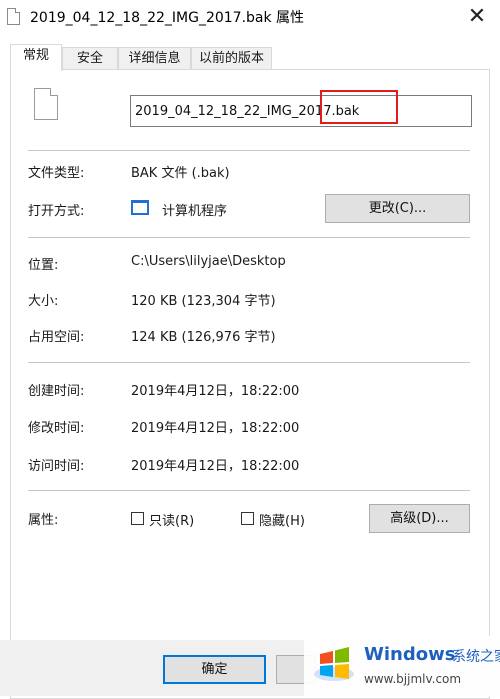 This screenshot has width=500, height=699. Describe the element at coordinates (43, 520) in the screenshot. I see `attributes-label: 属性:` at that location.